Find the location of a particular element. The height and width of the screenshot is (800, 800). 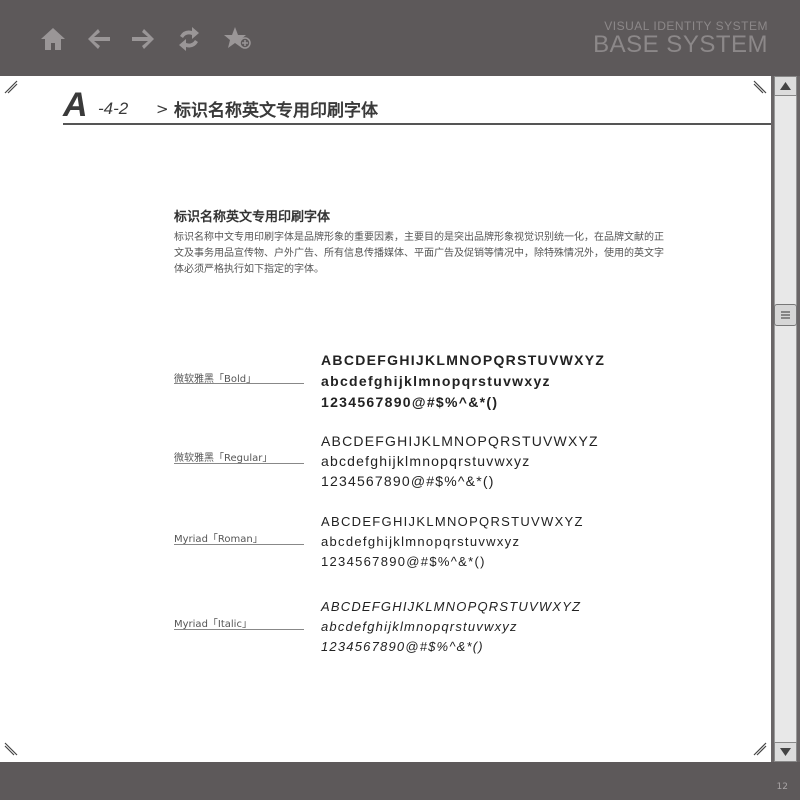

page-number: 12 is located at coordinates (782, 787).